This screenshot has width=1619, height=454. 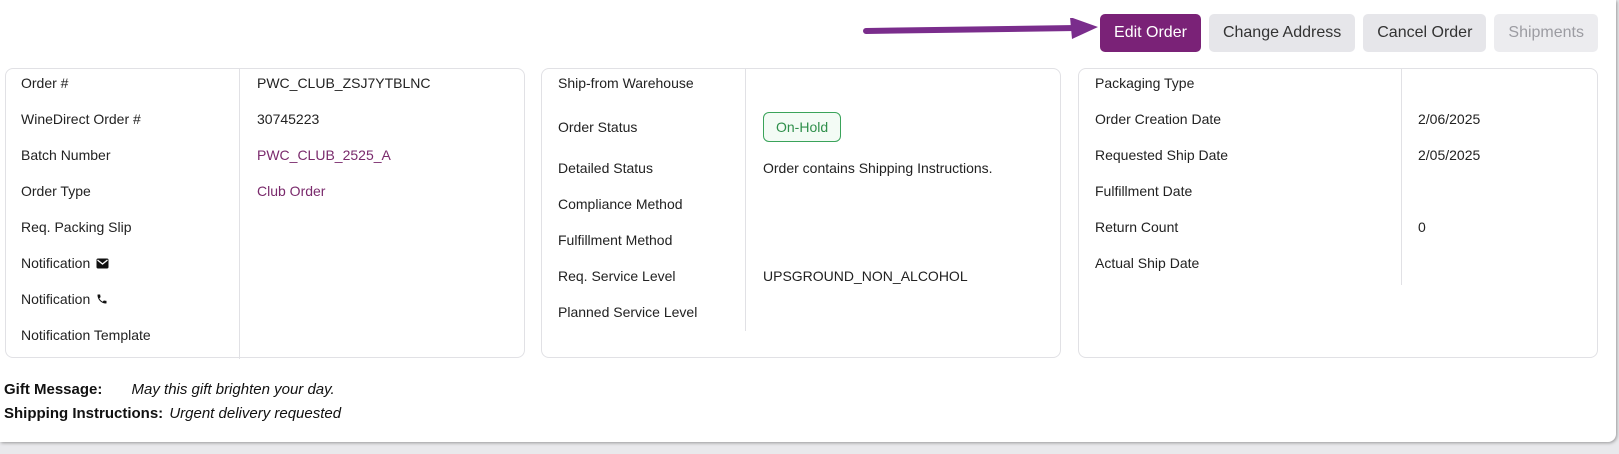 I want to click on label-detailed-status: Detailed Status, so click(x=605, y=168).